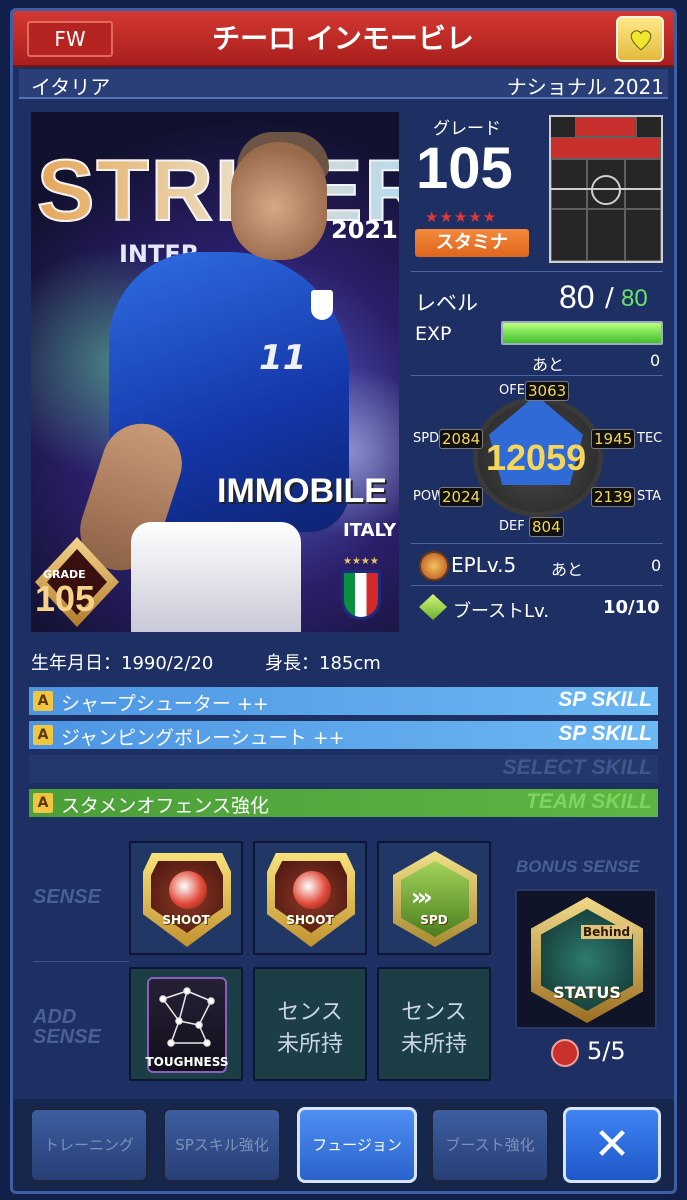 The height and width of the screenshot is (1200, 687). I want to click on position-badge: FW, so click(70, 39).